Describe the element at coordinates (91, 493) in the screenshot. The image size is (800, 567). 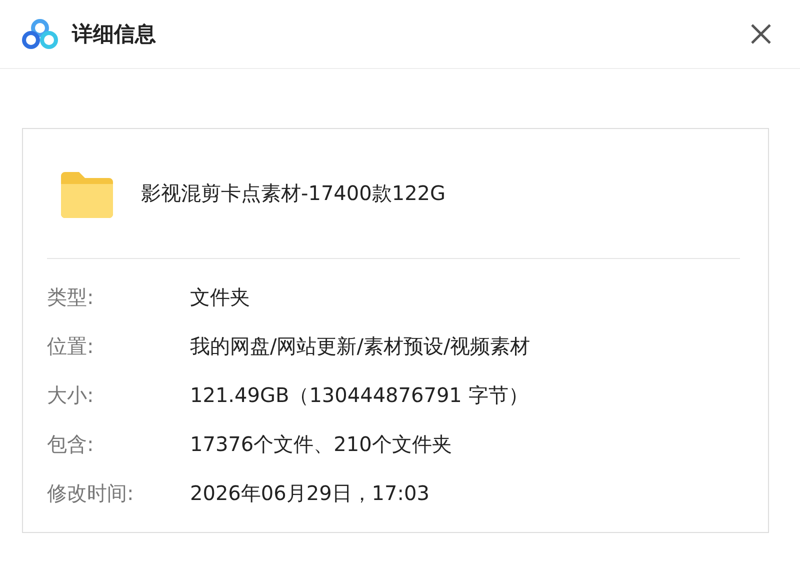
I see `detail-label: 修改时间:` at that location.